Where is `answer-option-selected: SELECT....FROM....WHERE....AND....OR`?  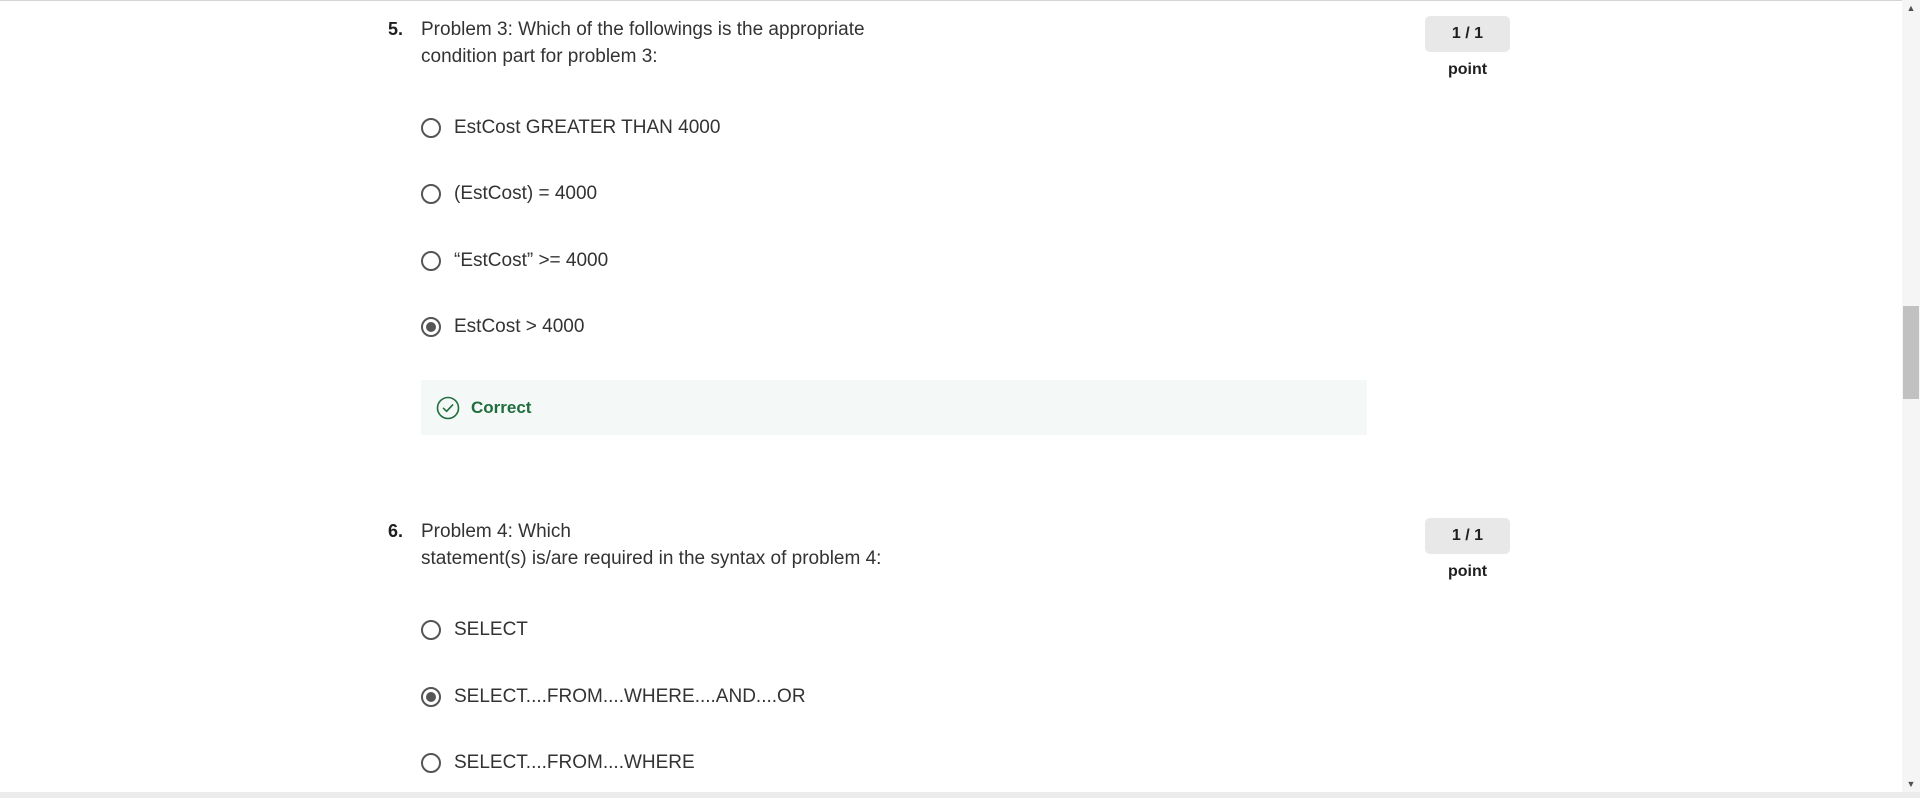
answer-option-selected: SELECT....FROM....WHERE....AND....OR is located at coordinates (613, 697).